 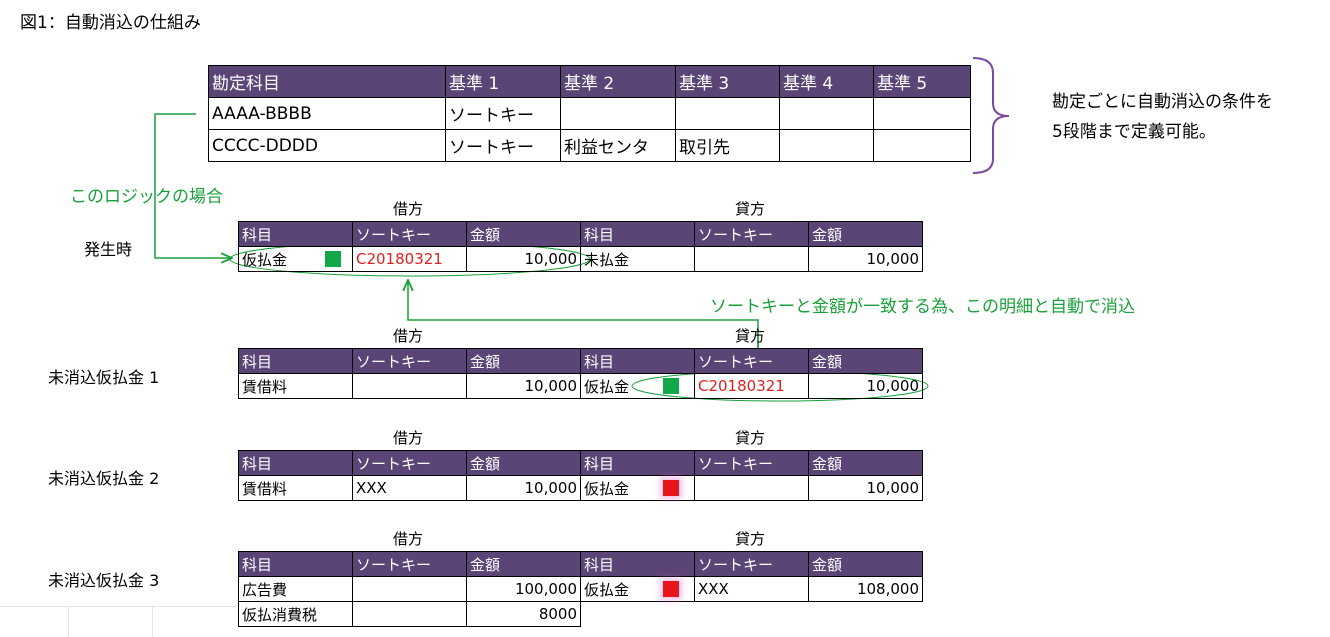 I want to click on journal-row: 賃借料 XXX 10,000 仮払金 10,000, so click(x=580, y=488).